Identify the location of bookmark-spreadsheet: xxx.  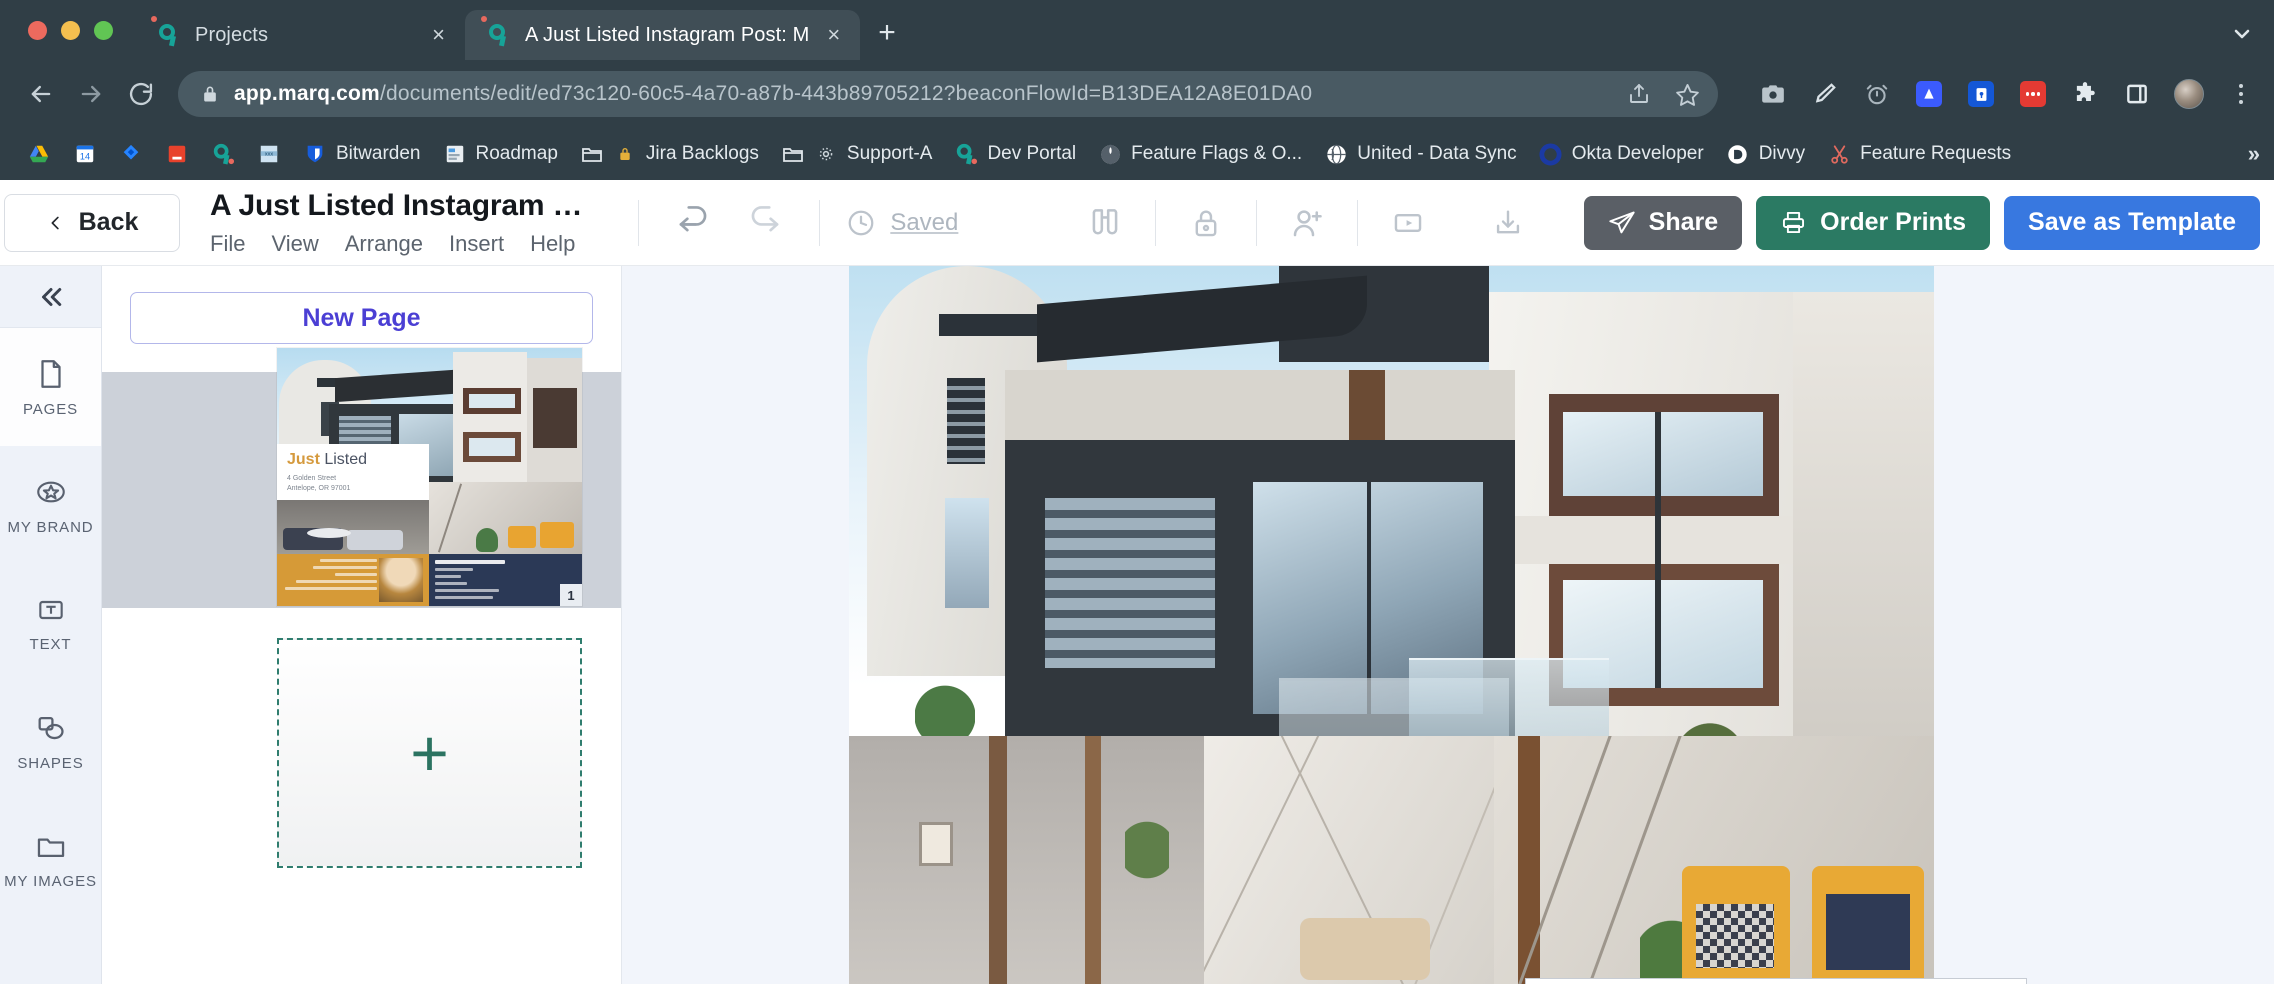
(269, 154).